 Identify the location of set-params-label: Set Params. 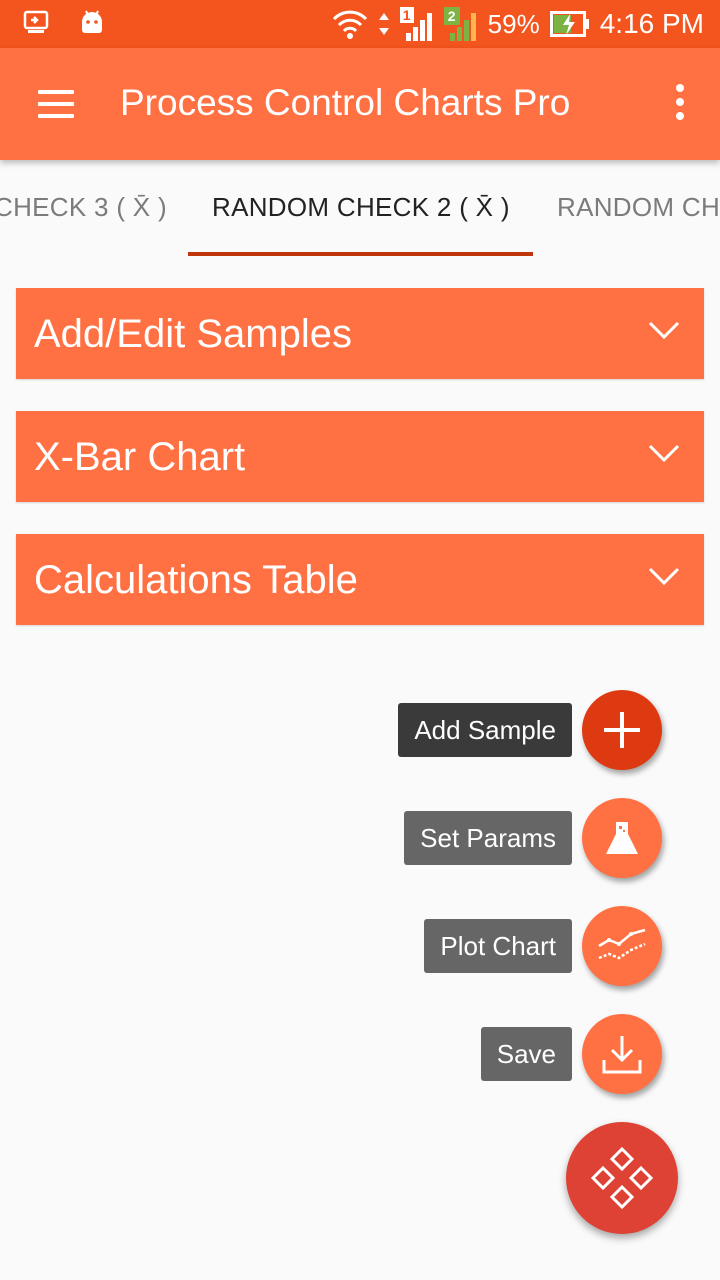
(488, 838).